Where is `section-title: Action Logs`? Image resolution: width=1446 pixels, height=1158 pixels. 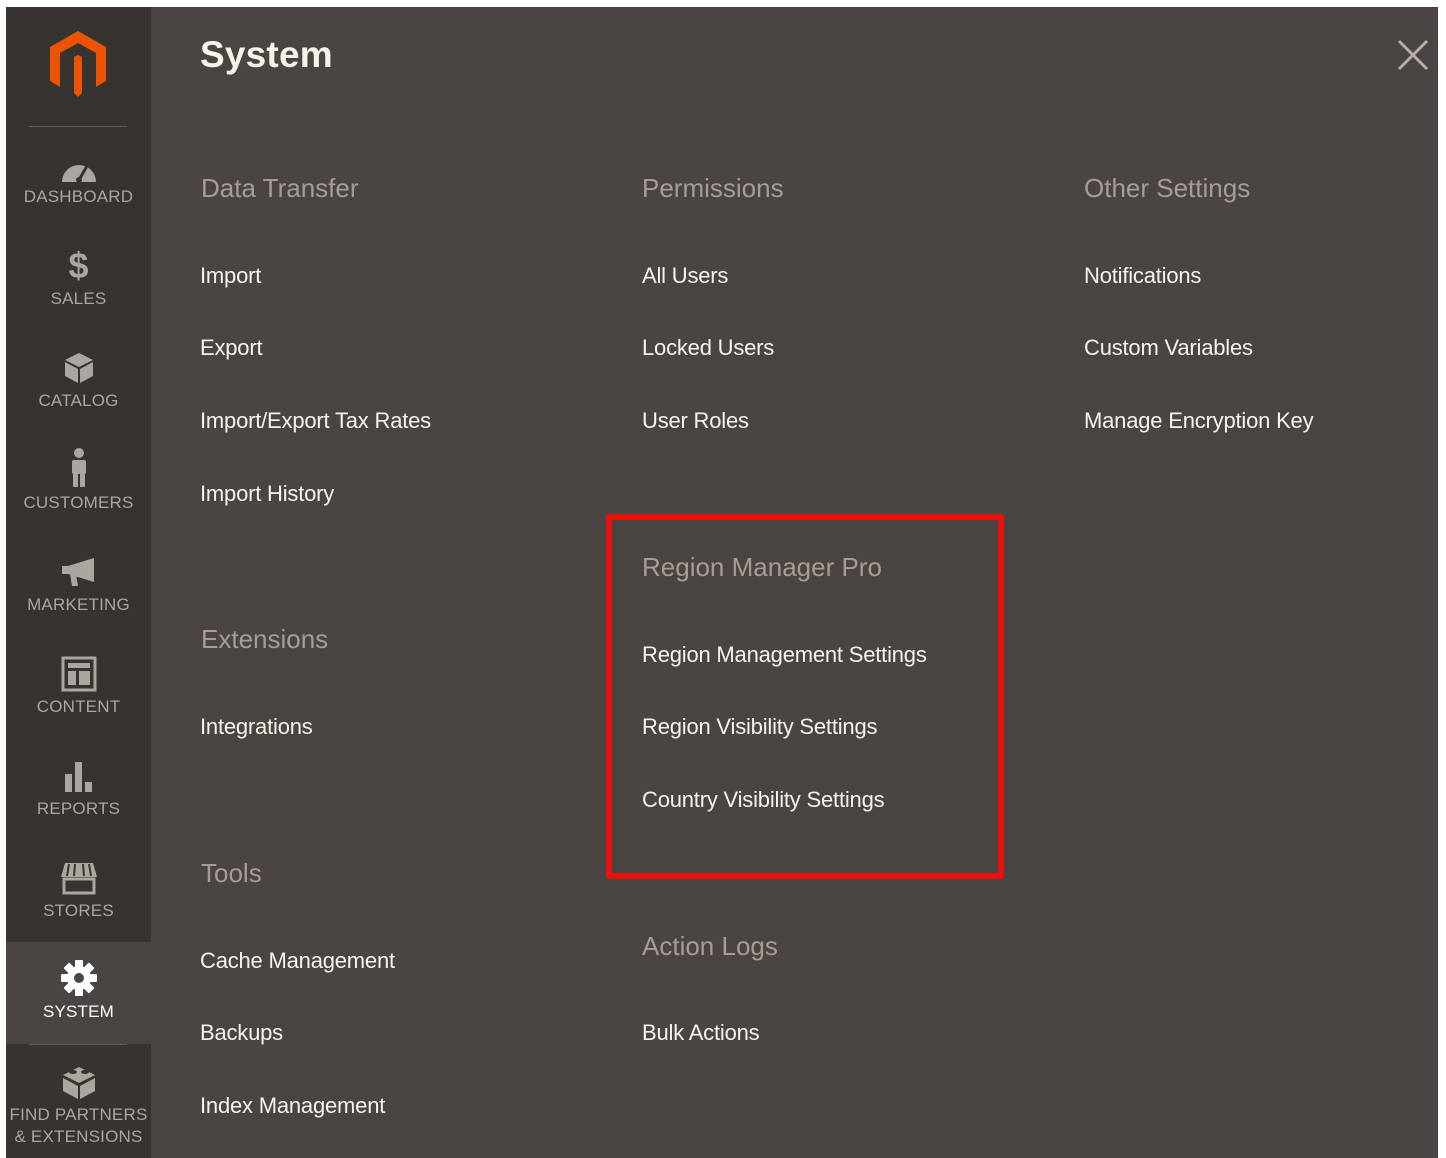 section-title: Action Logs is located at coordinates (710, 946).